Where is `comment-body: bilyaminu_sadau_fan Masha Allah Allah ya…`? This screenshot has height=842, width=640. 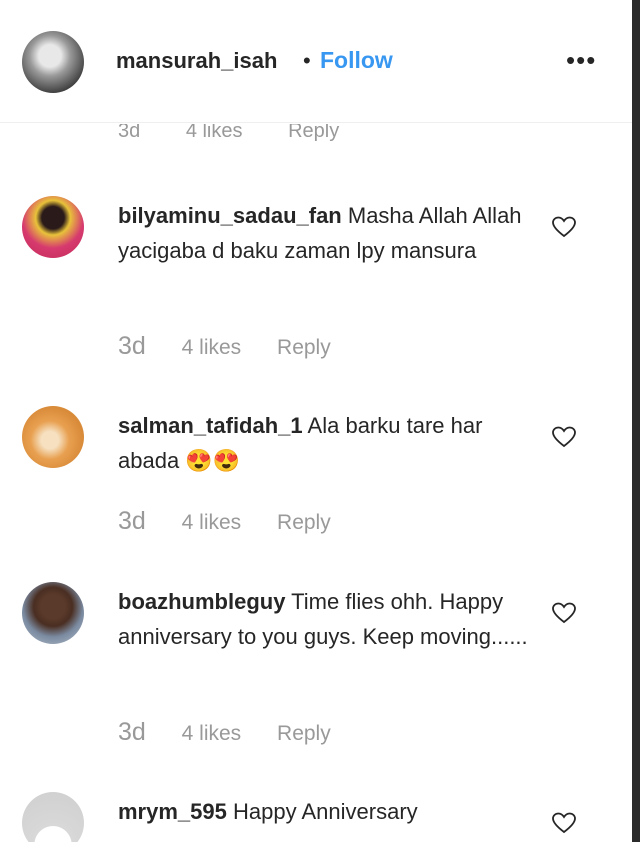 comment-body: bilyaminu_sadau_fan Masha Allah Allah ya… is located at coordinates (328, 233).